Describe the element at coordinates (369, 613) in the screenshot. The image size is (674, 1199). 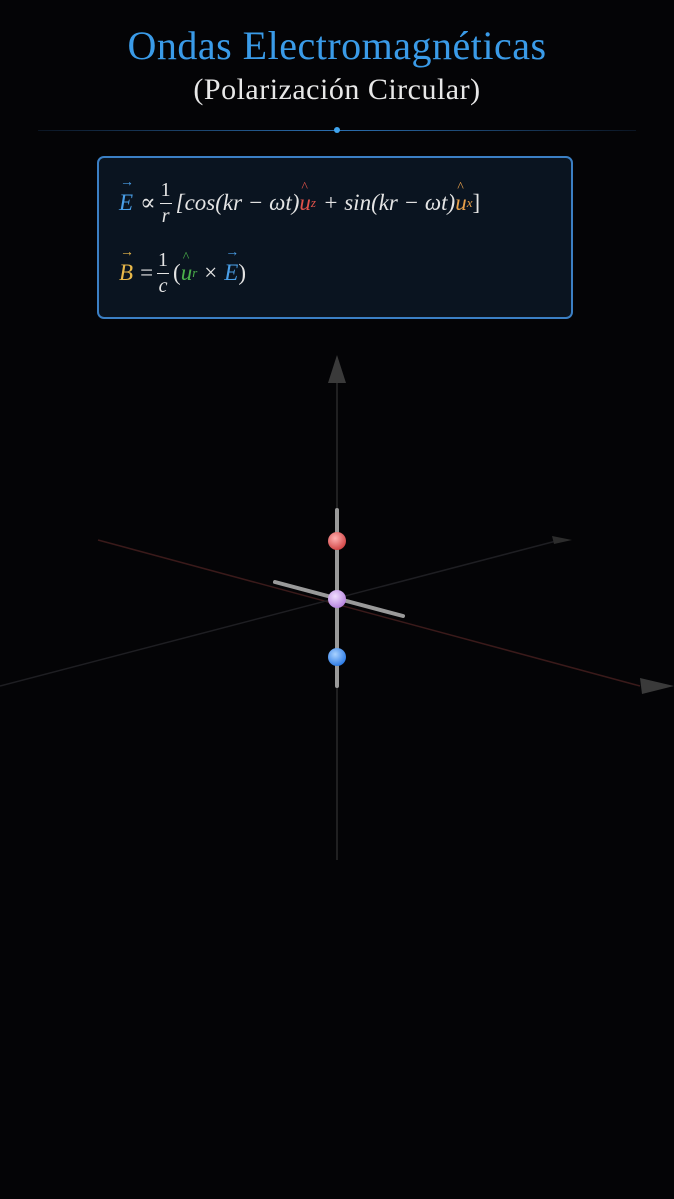
I see `diagonal-axis-line-red` at that location.